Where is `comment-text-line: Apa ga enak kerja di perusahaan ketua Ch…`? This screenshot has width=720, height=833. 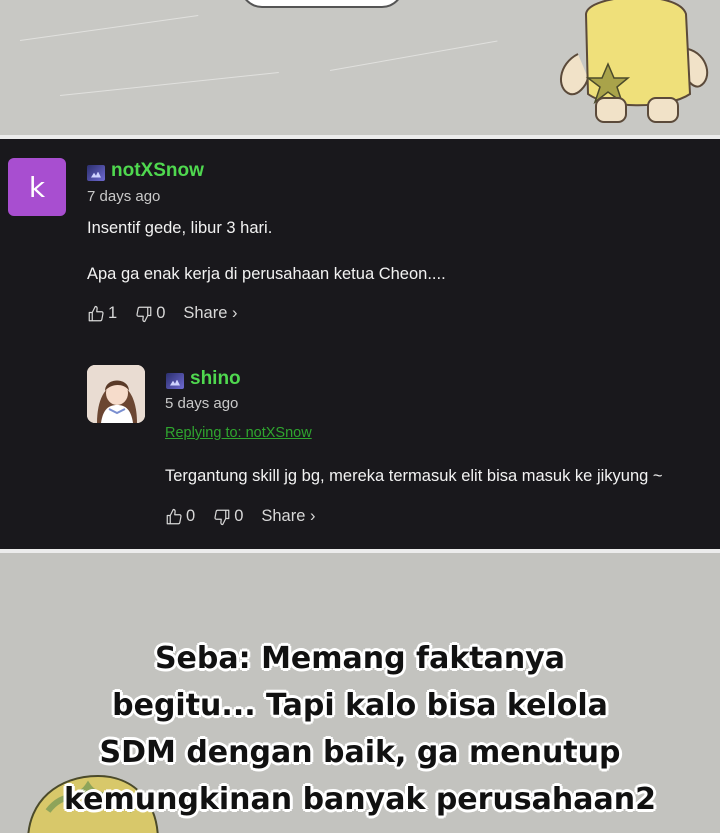 comment-text-line: Apa ga enak kerja di perusahaan ketua Ch… is located at coordinates (266, 274).